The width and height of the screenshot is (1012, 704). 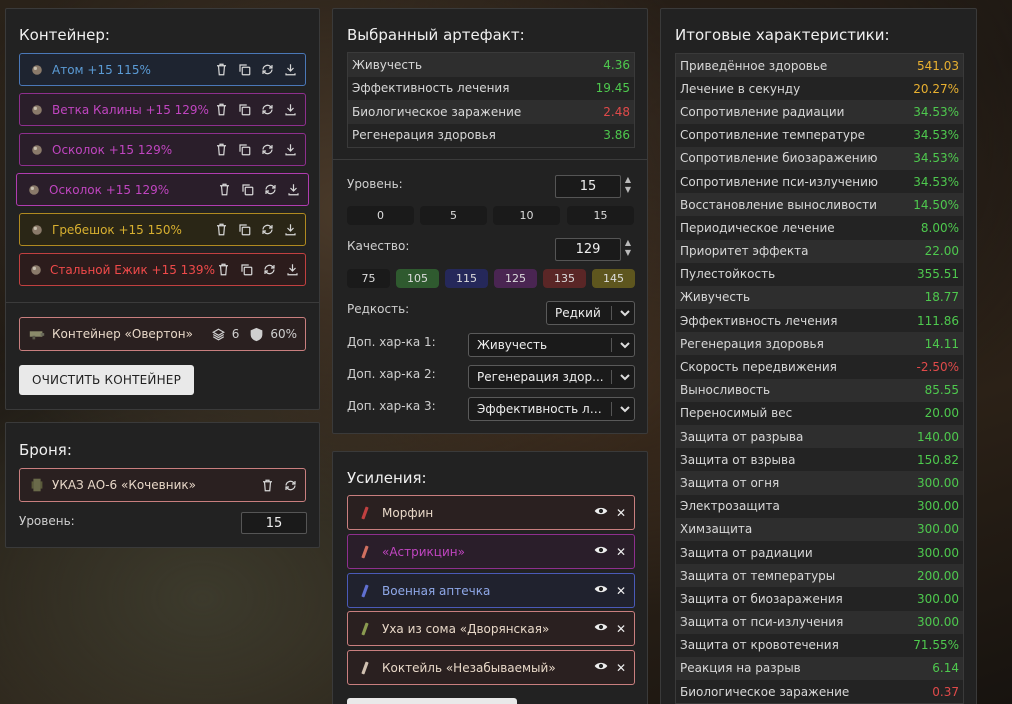 I want to click on total-value: 18.77, so click(x=941, y=297).